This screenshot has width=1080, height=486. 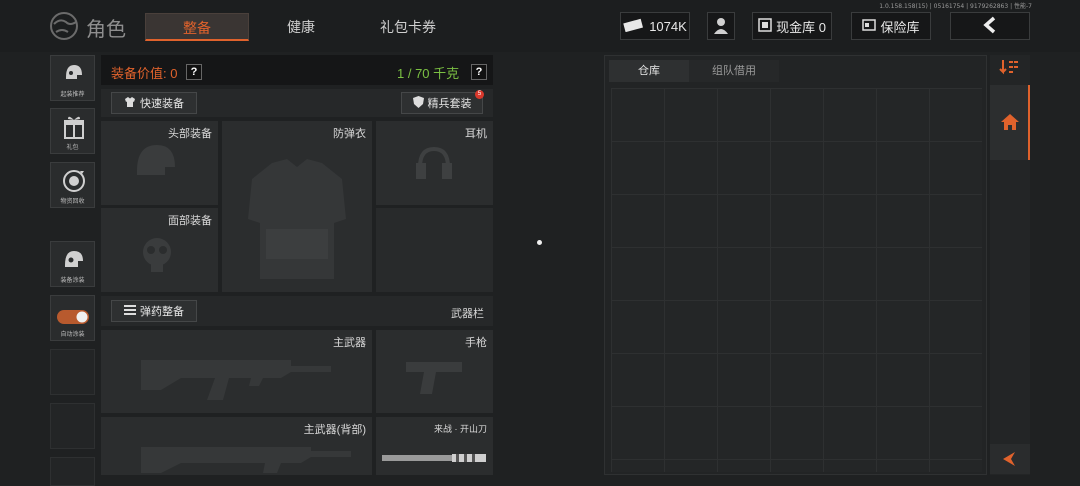 I want to click on tab-health: 健康, so click(x=301, y=27).